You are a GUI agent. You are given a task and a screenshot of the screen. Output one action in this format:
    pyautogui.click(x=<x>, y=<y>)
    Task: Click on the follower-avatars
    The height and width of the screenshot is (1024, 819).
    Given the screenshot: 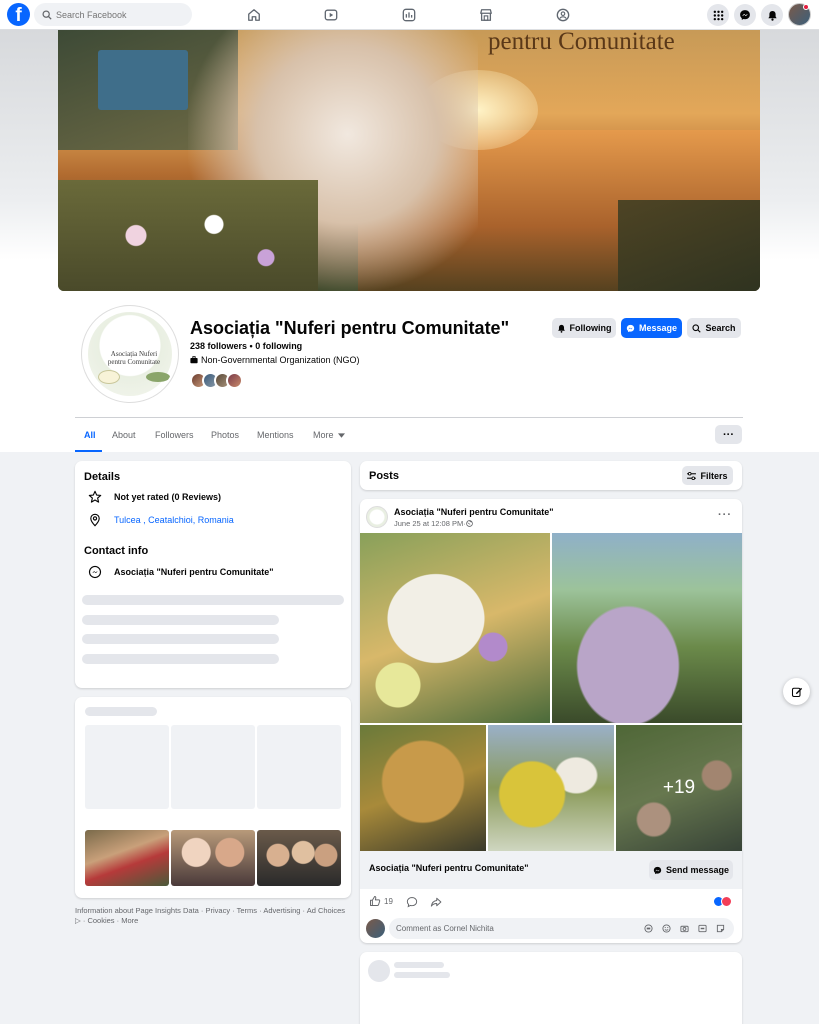 What is the action you would take?
    pyautogui.click(x=216, y=380)
    